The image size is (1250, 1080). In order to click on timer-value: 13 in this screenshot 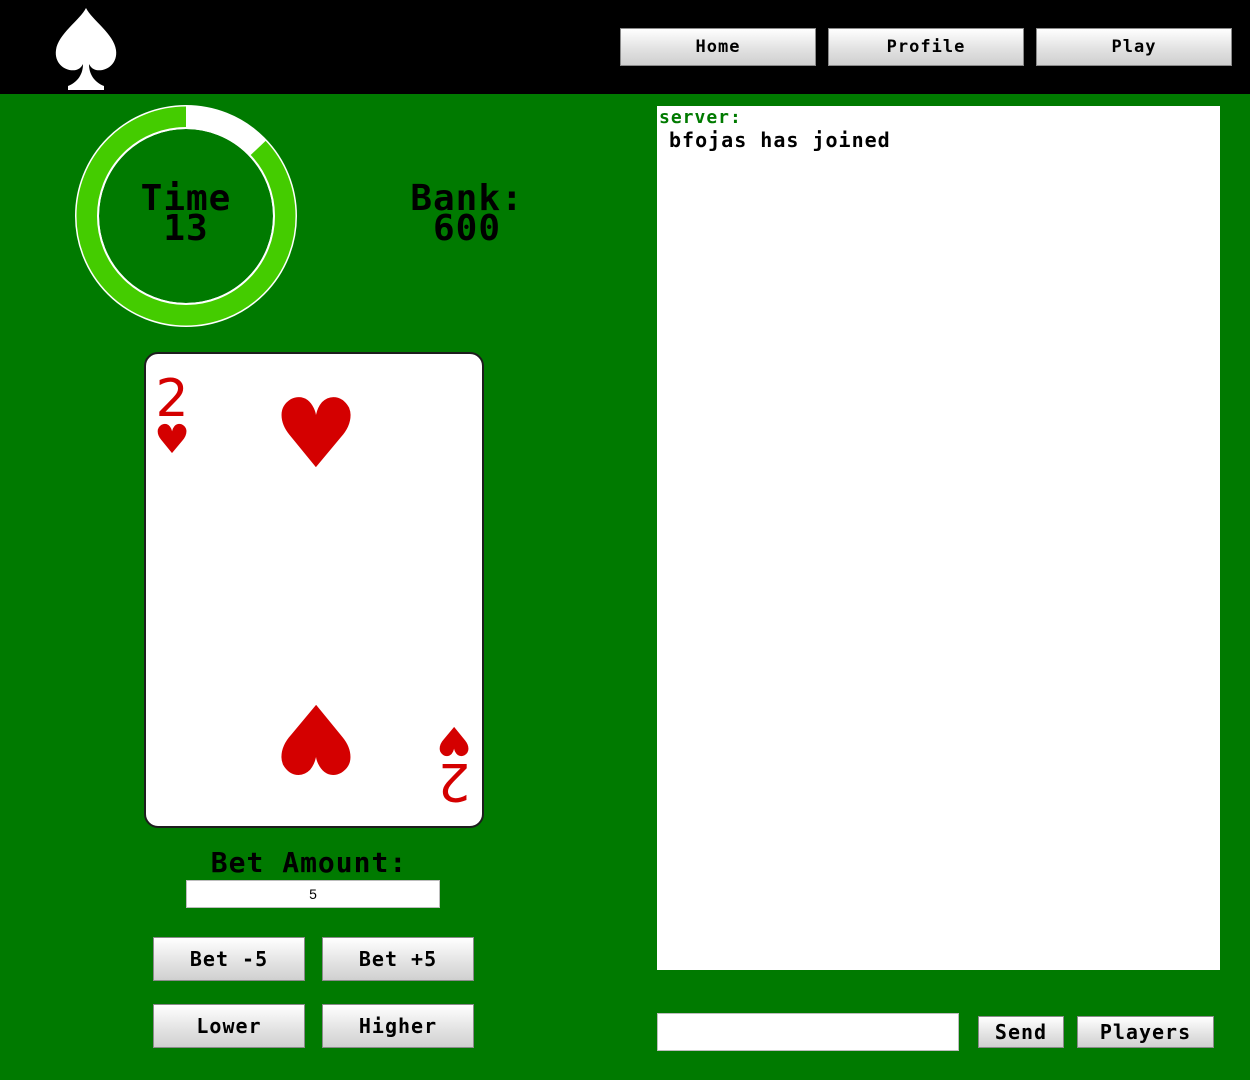, I will do `click(186, 228)`.